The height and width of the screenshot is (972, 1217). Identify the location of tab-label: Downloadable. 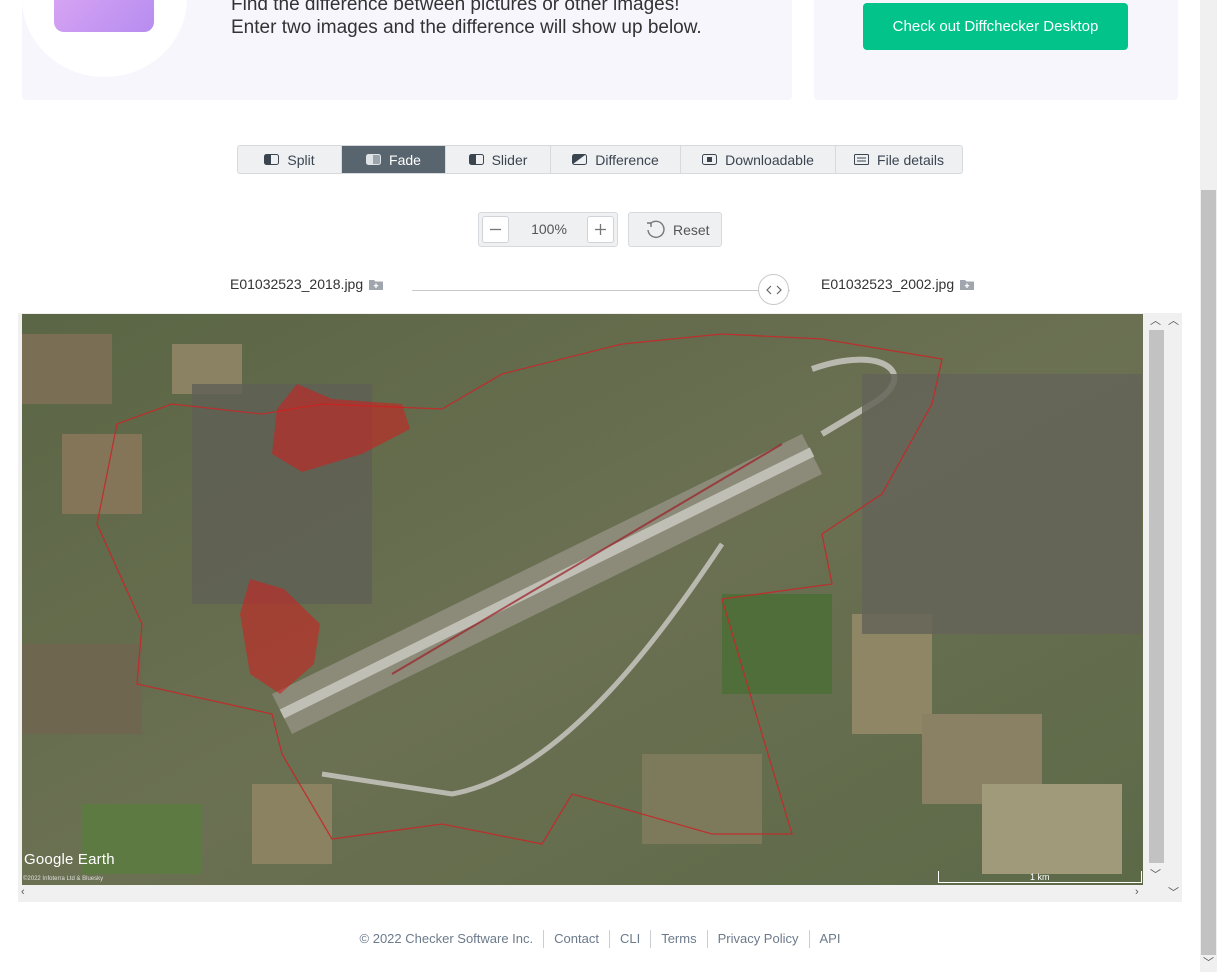
(769, 159).